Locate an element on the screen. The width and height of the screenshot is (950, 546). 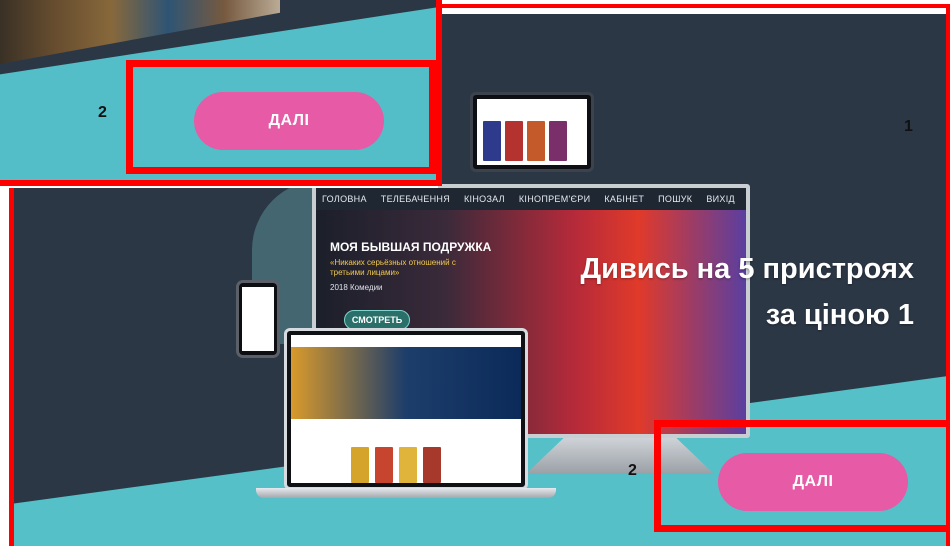
headline-line-1: Дивись на 5 пристроях is located at coordinates (747, 269).